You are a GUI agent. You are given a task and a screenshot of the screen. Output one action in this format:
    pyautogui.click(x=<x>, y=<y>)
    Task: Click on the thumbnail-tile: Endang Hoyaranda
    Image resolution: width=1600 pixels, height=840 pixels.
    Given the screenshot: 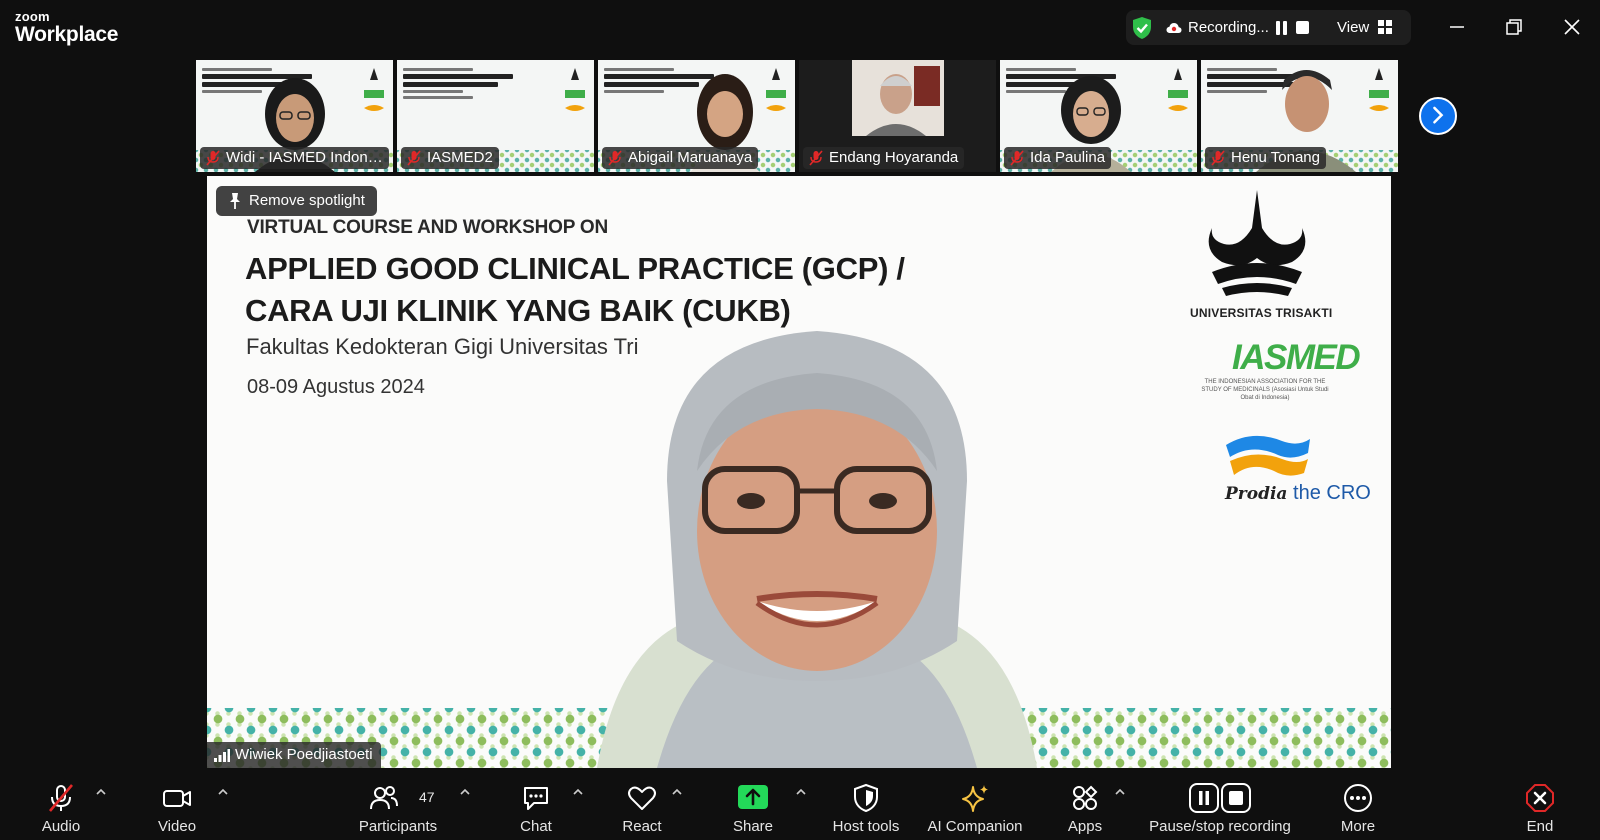 What is the action you would take?
    pyautogui.click(x=897, y=116)
    